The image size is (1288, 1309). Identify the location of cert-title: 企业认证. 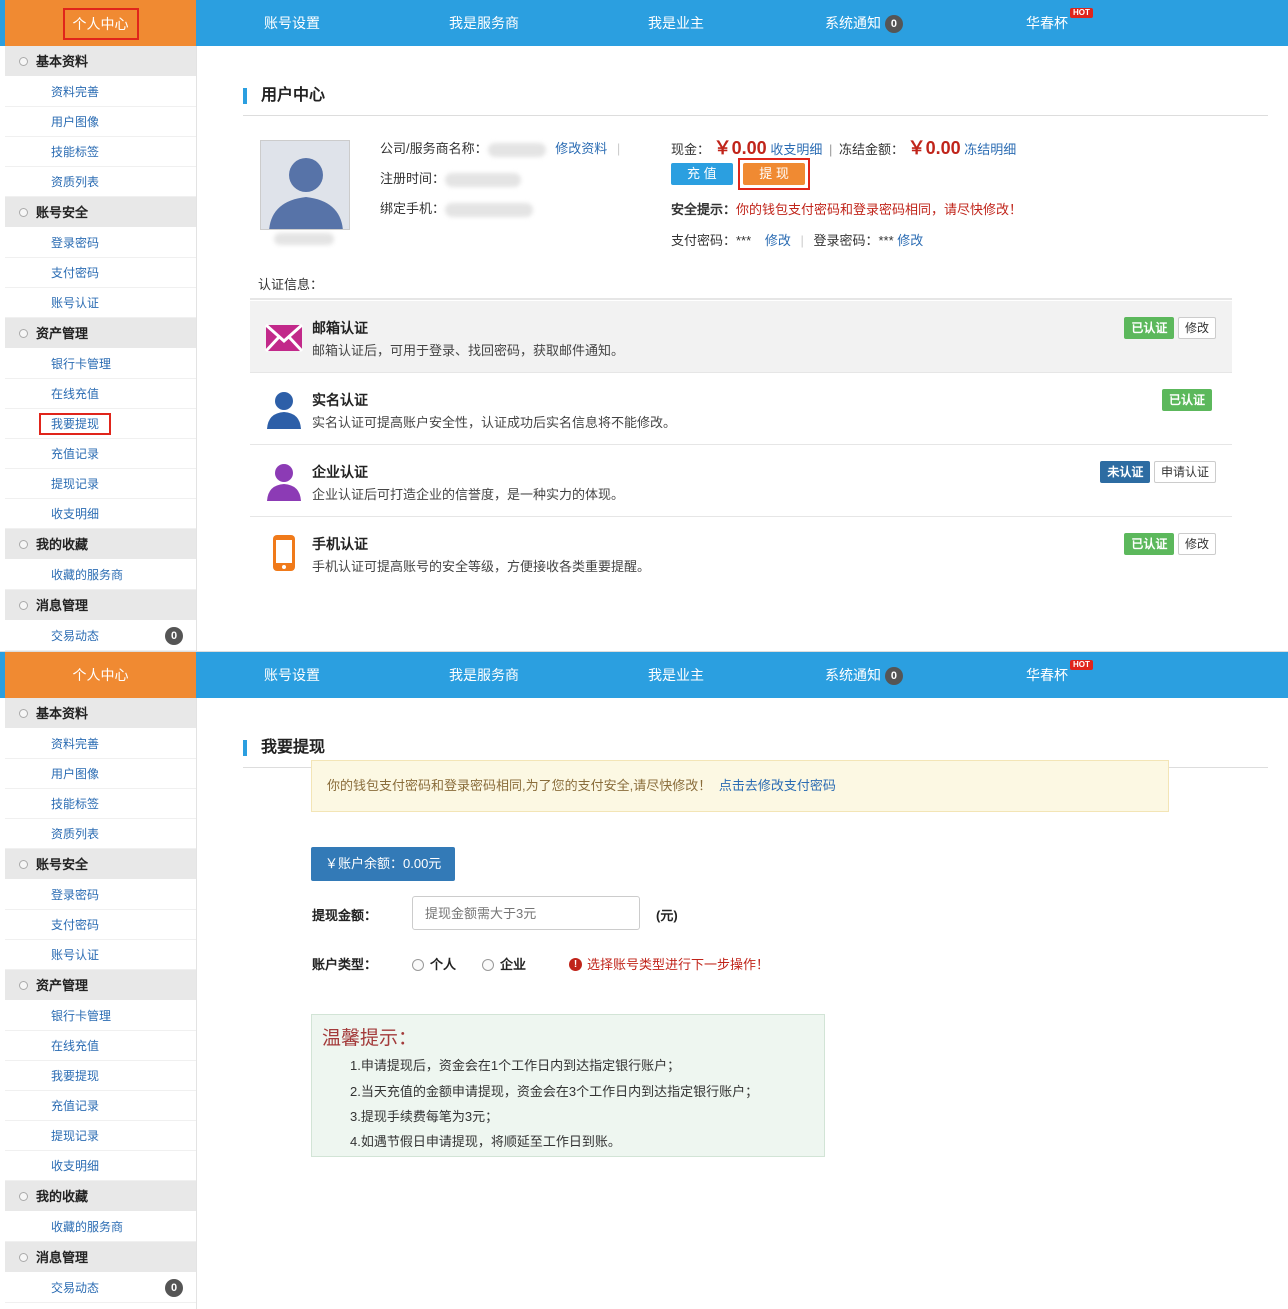
(340, 472).